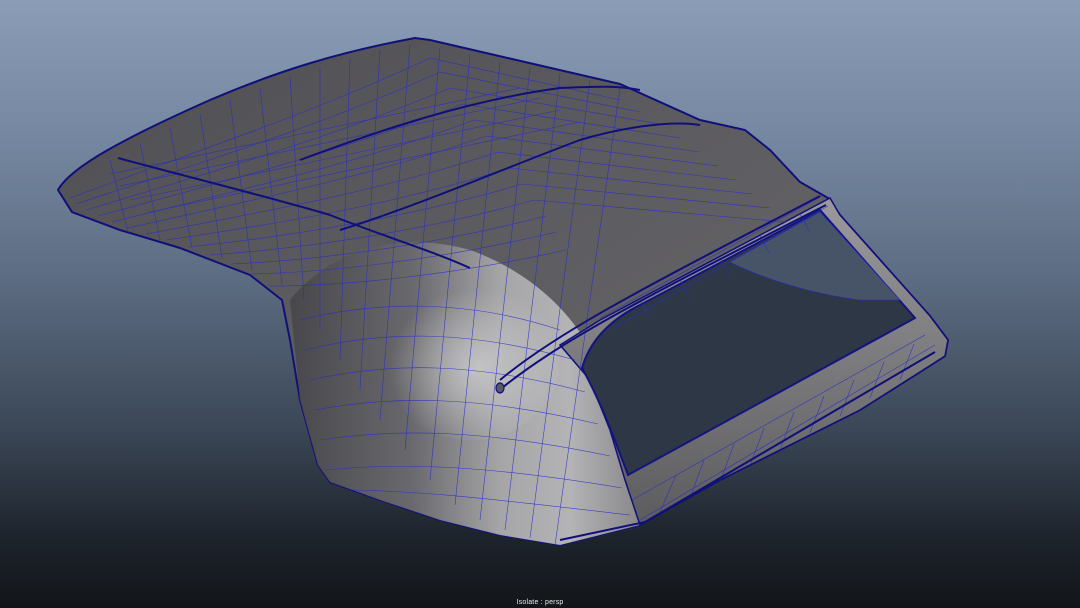 The image size is (1080, 608). I want to click on rim-end-cap, so click(500, 388).